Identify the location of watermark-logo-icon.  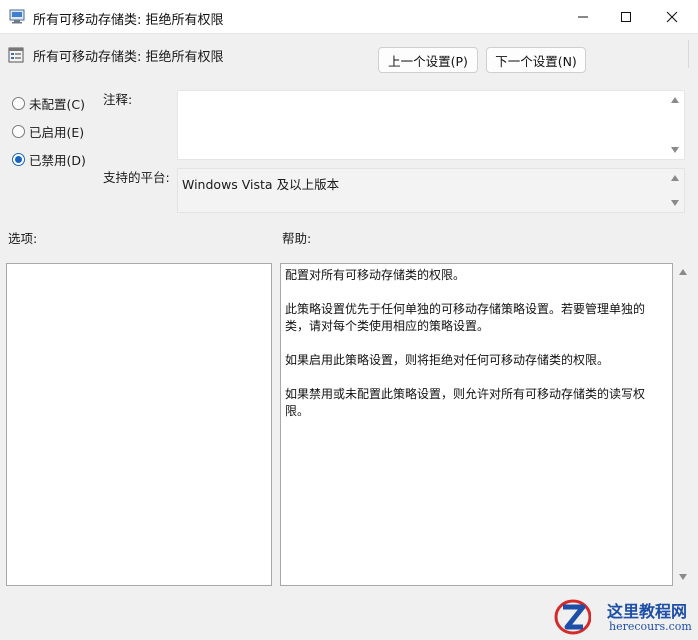
(572, 617).